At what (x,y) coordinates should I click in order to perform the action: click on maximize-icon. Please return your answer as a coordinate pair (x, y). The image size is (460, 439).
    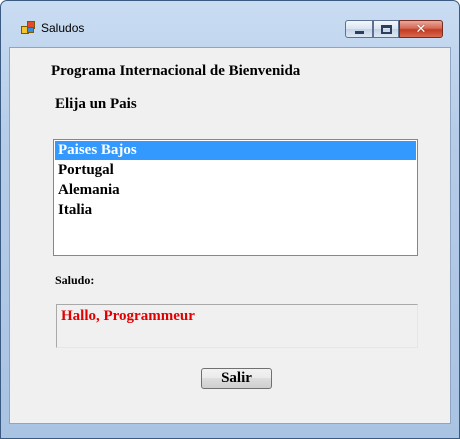
    Looking at the image, I should click on (386, 29).